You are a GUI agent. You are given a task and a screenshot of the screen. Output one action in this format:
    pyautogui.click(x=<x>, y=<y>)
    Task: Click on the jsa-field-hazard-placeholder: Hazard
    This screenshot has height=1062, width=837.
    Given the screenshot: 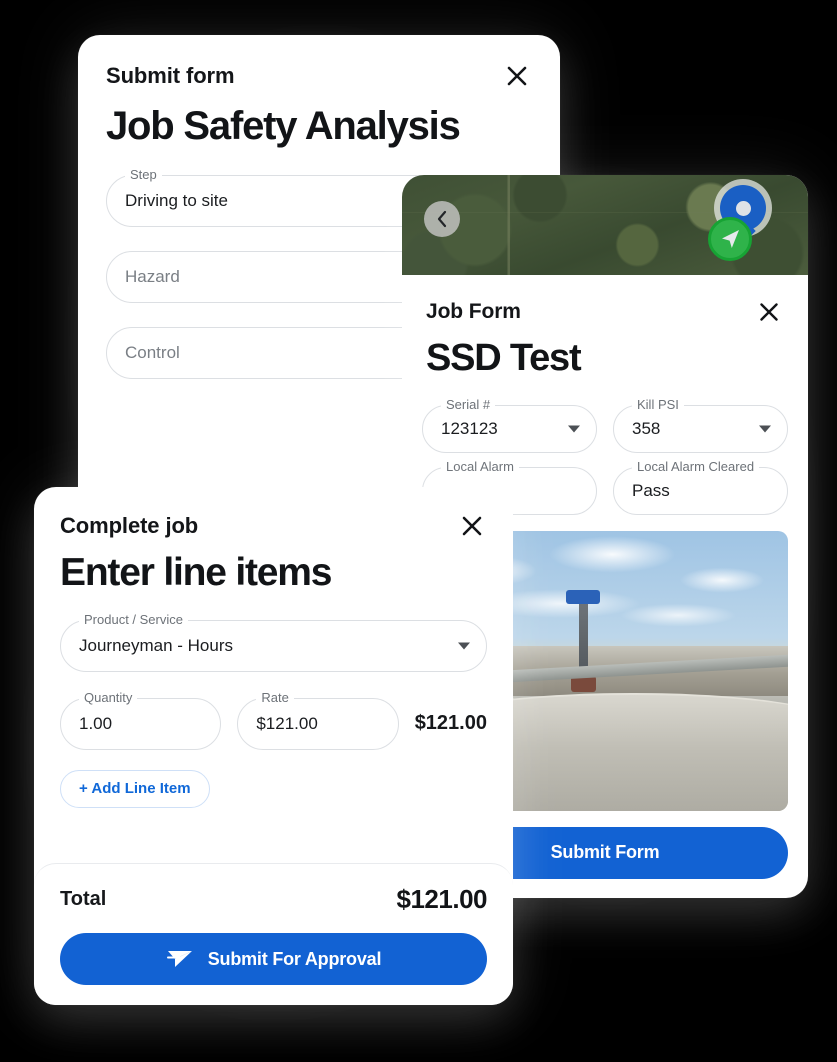 What is the action you would take?
    pyautogui.click(x=152, y=276)
    